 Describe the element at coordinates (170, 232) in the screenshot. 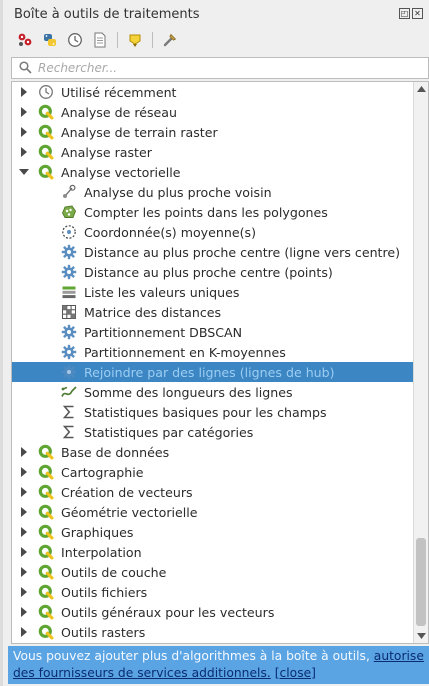

I see `tree-item-label: Coordonnée(s) moyenne(s)` at that location.